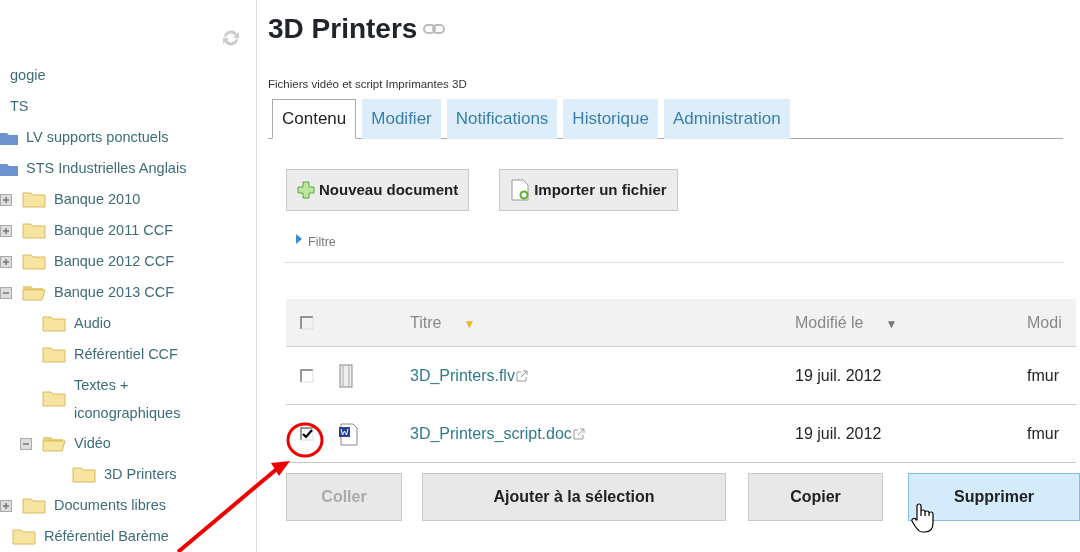  Describe the element at coordinates (114, 230) in the screenshot. I see `tree-item: Banque 2011 CCF` at that location.